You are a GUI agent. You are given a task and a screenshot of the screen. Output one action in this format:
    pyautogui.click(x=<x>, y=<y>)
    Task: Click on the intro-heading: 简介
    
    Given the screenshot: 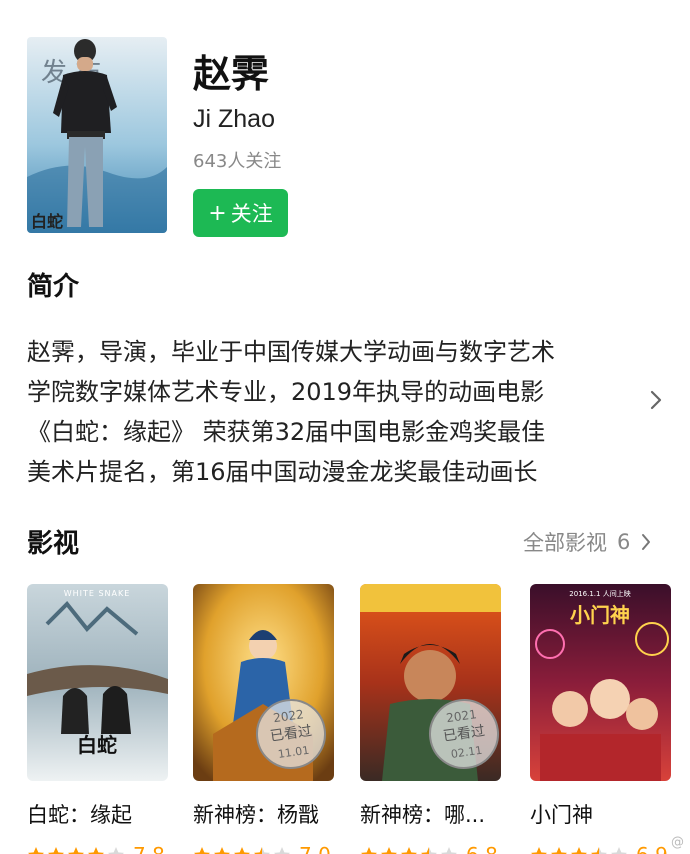 What is the action you would take?
    pyautogui.click(x=53, y=287)
    